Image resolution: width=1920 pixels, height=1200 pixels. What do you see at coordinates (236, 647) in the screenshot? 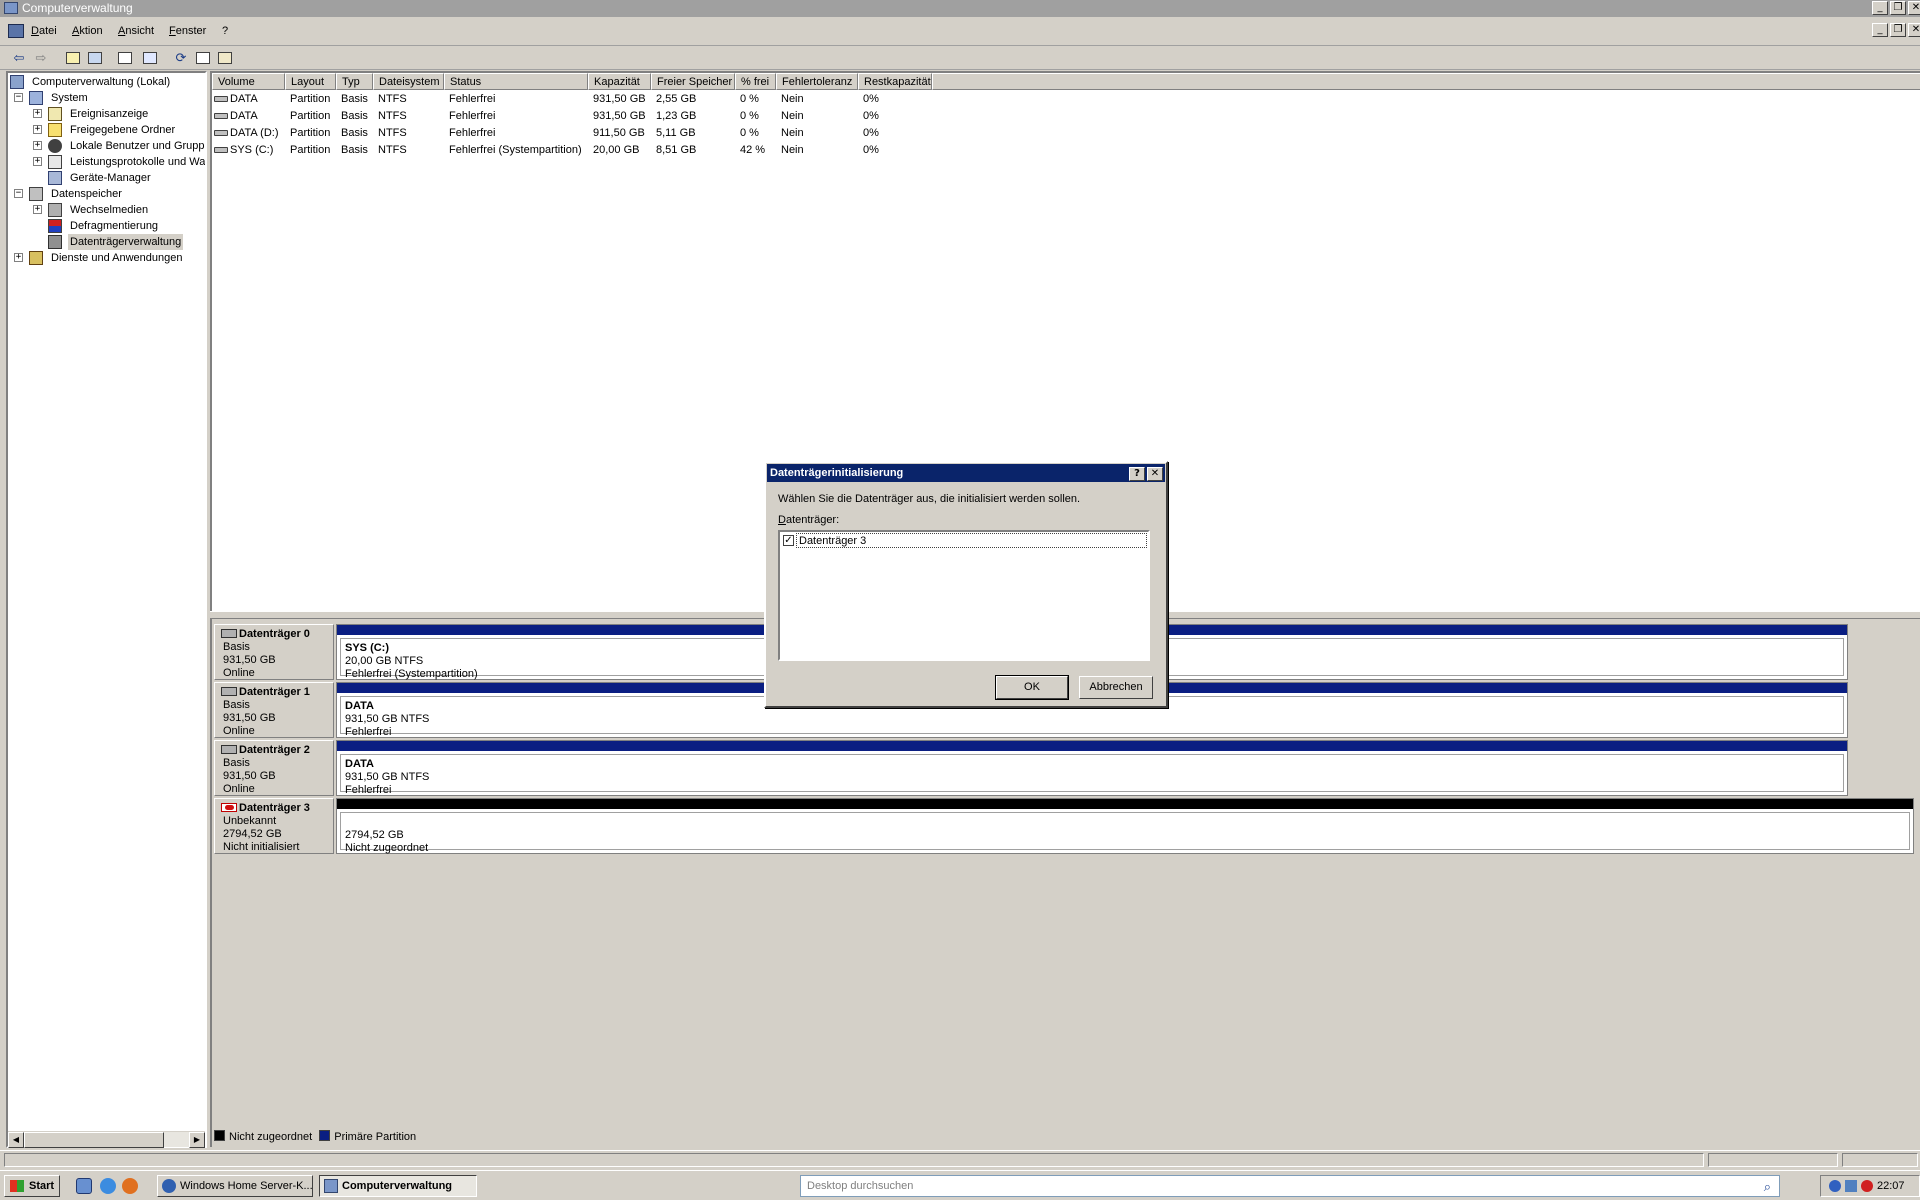
I see `disk-type: Basis` at bounding box center [236, 647].